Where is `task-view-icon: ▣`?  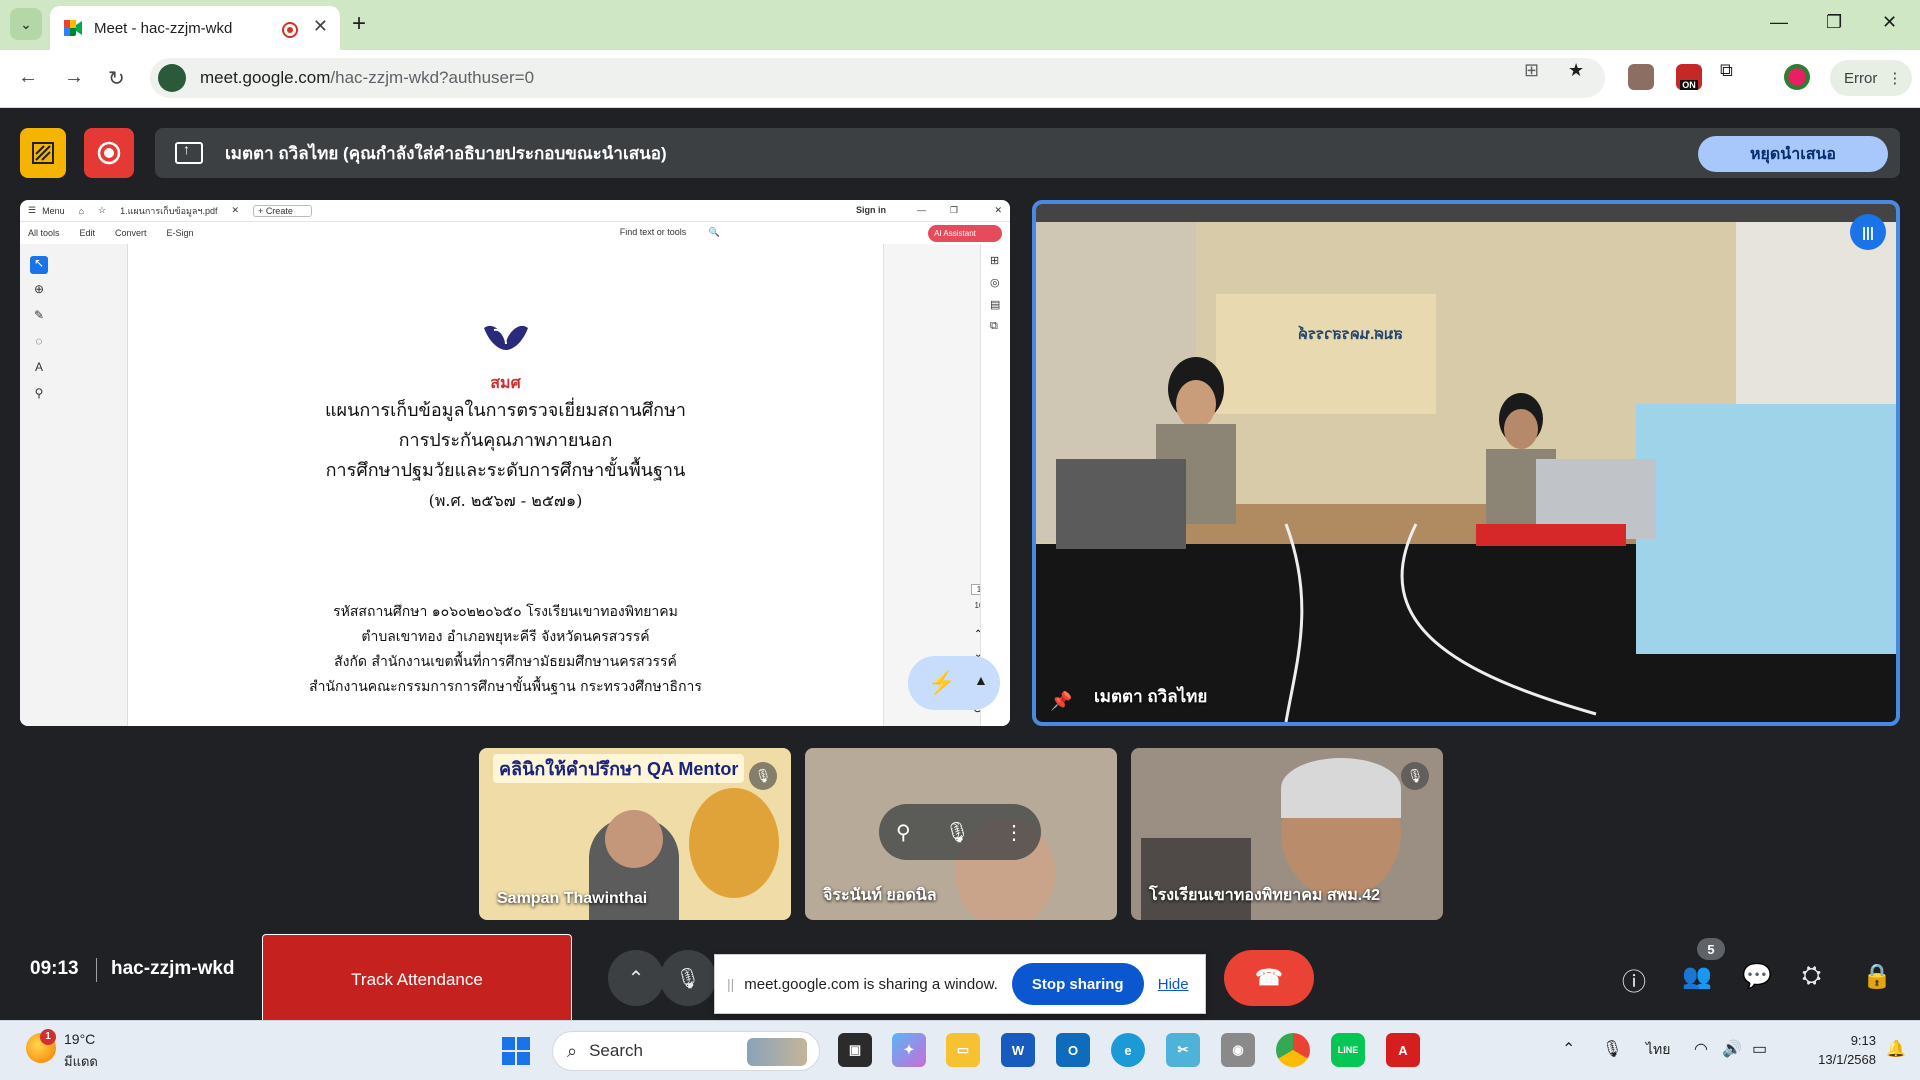 task-view-icon: ▣ is located at coordinates (855, 1050).